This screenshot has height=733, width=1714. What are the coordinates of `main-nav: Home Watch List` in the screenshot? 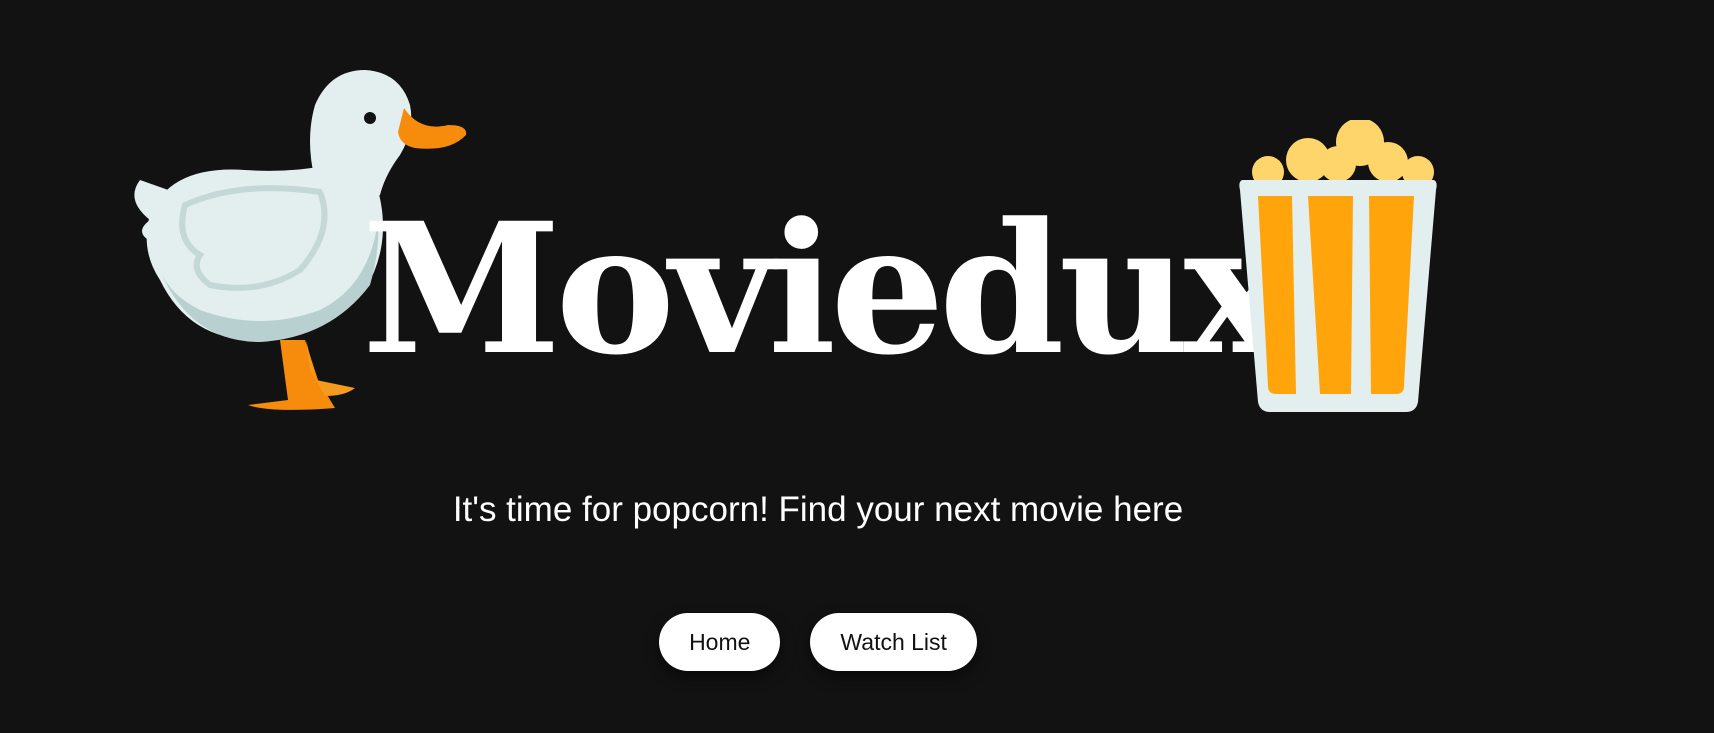 It's located at (818, 642).